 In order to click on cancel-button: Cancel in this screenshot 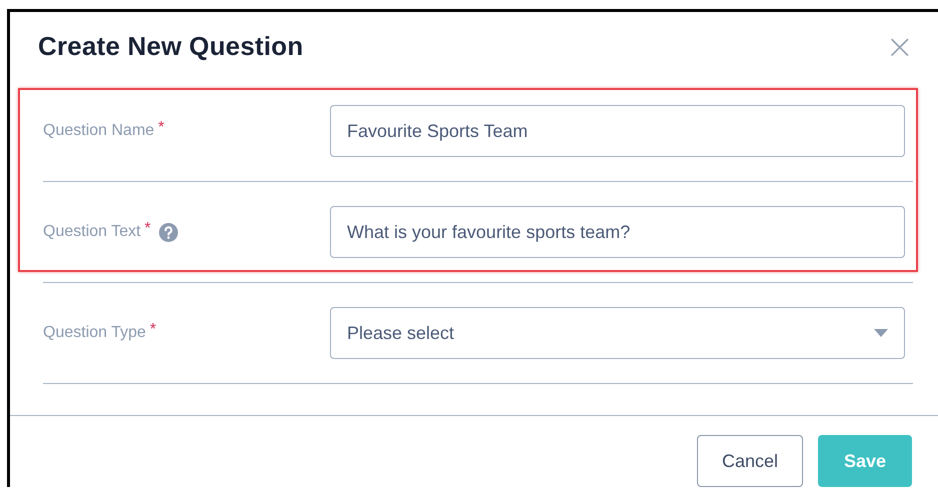, I will do `click(750, 461)`.